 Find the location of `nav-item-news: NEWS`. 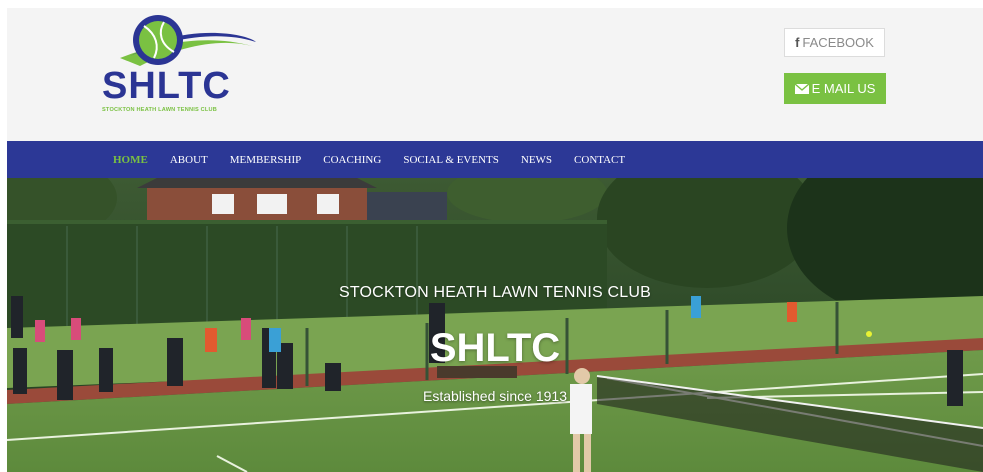

nav-item-news: NEWS is located at coordinates (536, 160).